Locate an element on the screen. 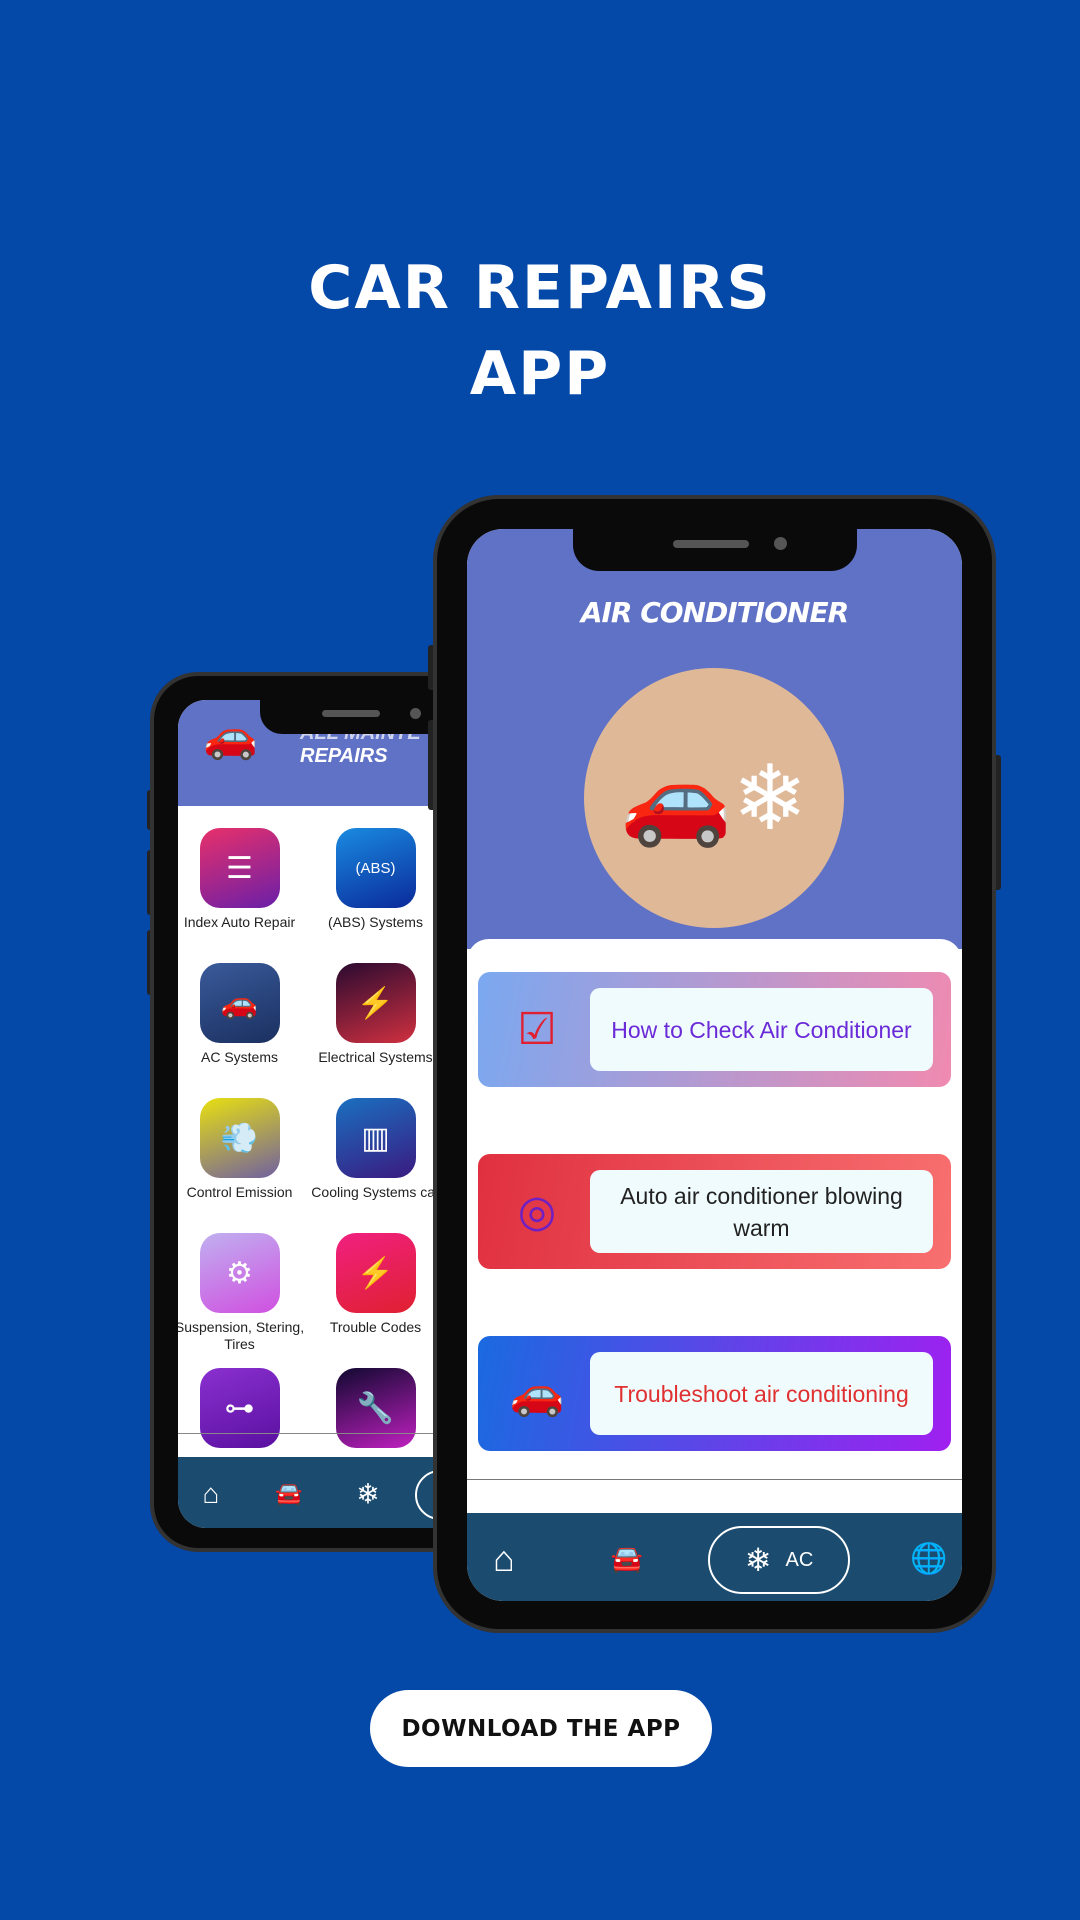  engine-icon: ⚡ is located at coordinates (375, 1273).